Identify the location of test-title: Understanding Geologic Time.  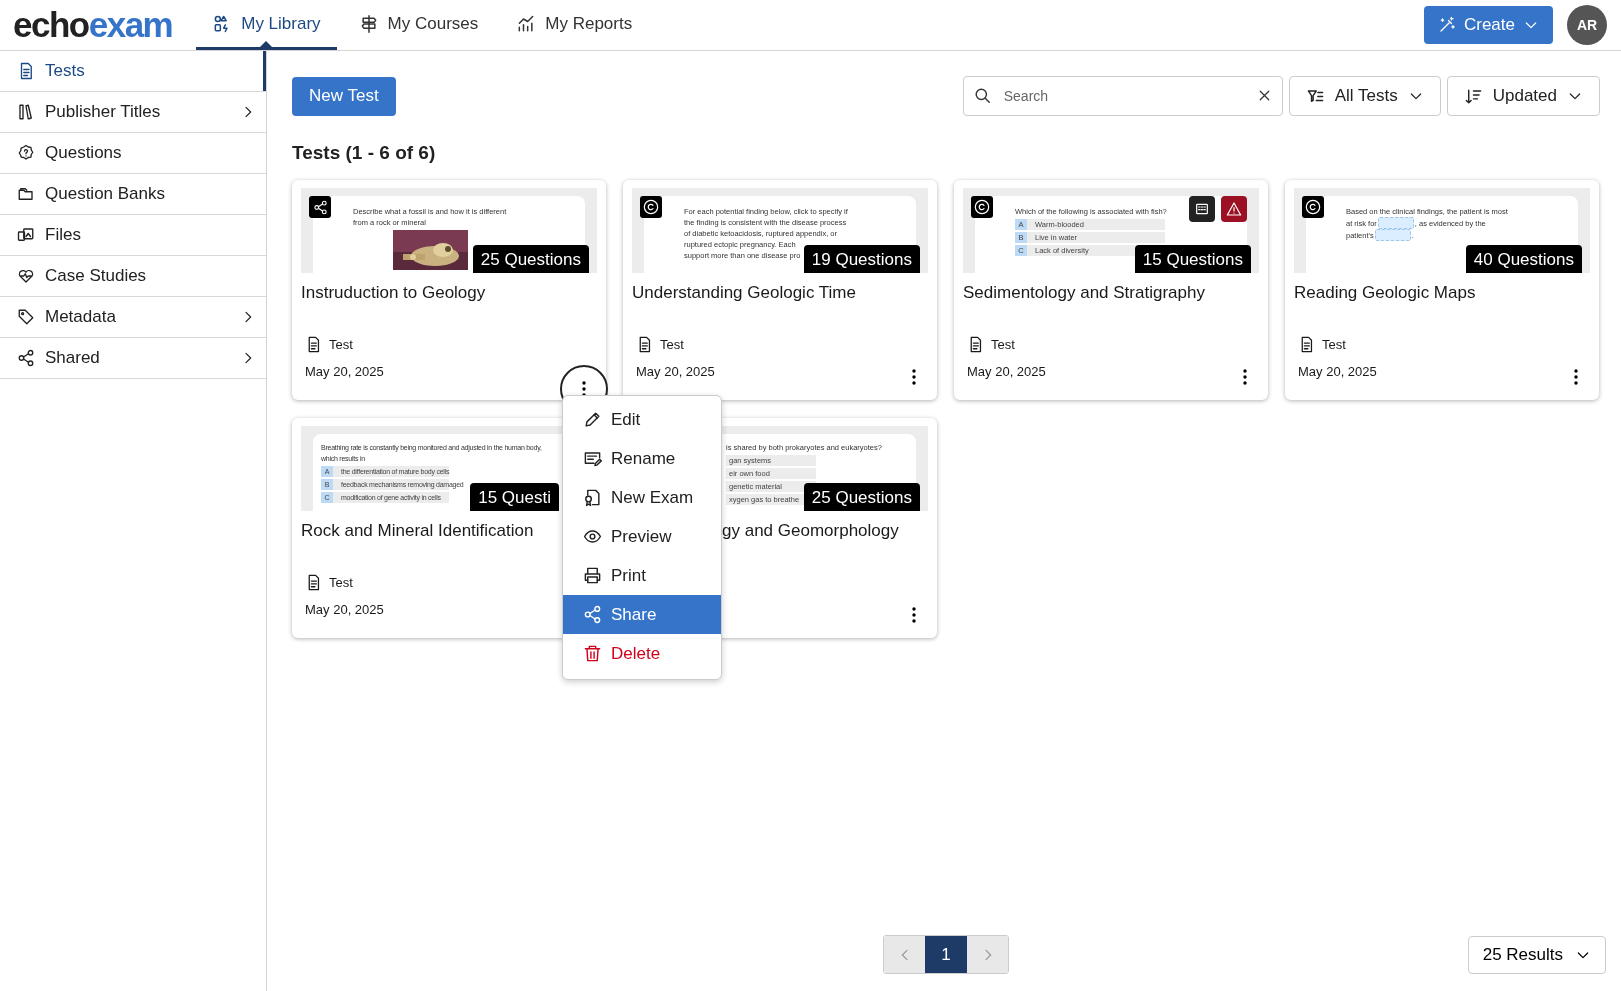
(744, 293).